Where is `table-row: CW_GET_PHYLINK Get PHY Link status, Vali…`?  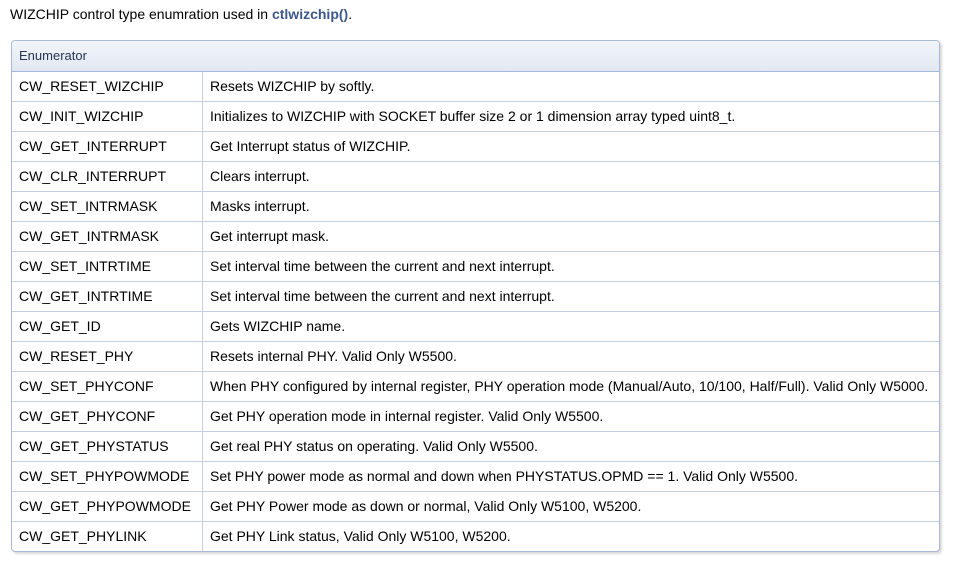
table-row: CW_GET_PHYLINK Get PHY Link status, Vali… is located at coordinates (475, 536).